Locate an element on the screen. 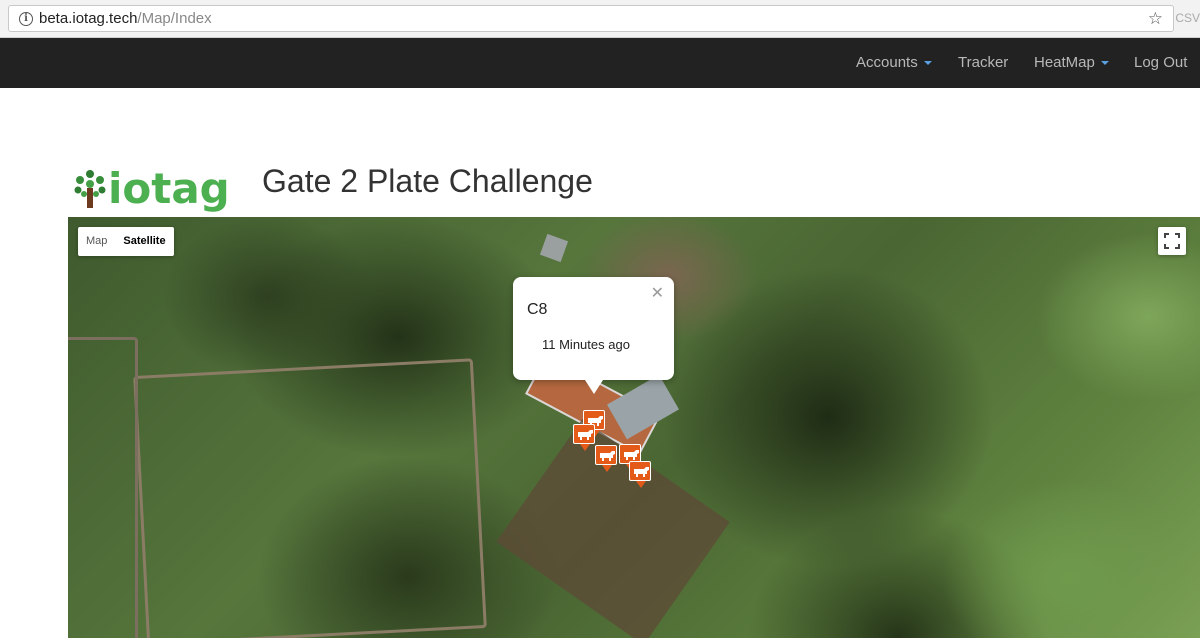 Image resolution: width=1200 pixels, height=638 pixels. address-bar: i beta.iotag.tech/Map/Index ☆ is located at coordinates (591, 18).